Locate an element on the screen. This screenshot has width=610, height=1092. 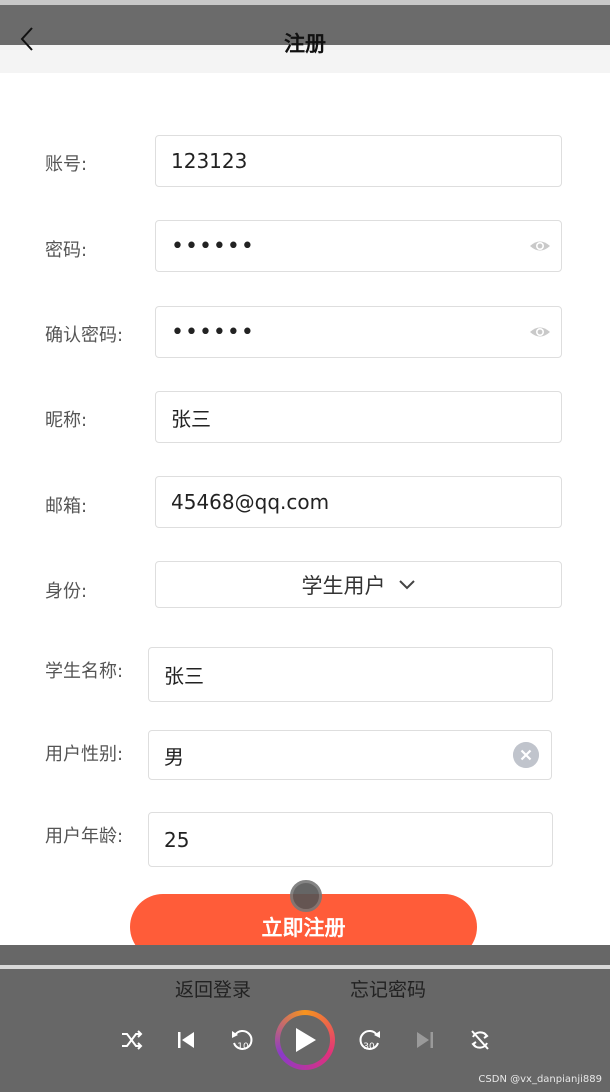
page-title: 注册 is located at coordinates (305, 44).